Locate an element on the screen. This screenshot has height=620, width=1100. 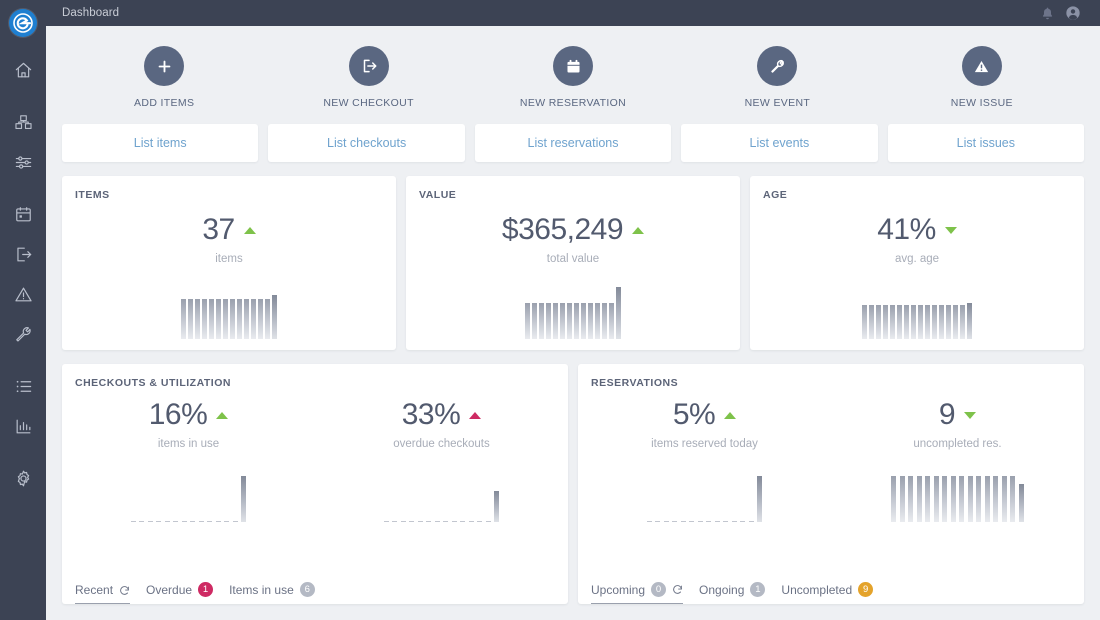
sidebar-item-settings is located at coordinates (23, 478).